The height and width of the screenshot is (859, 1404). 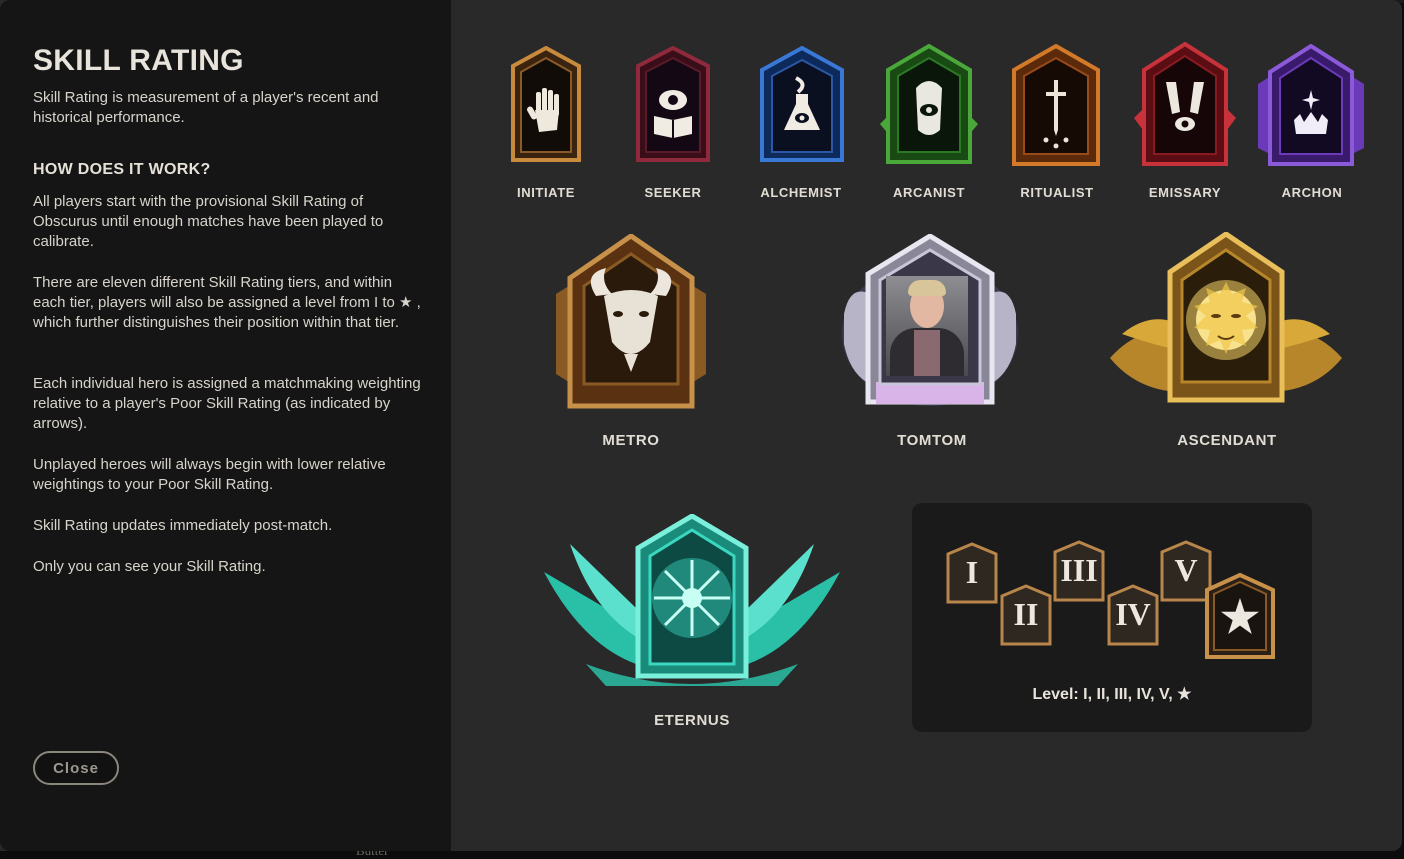 I want to click on archon-badge, so click(x=1311, y=106).